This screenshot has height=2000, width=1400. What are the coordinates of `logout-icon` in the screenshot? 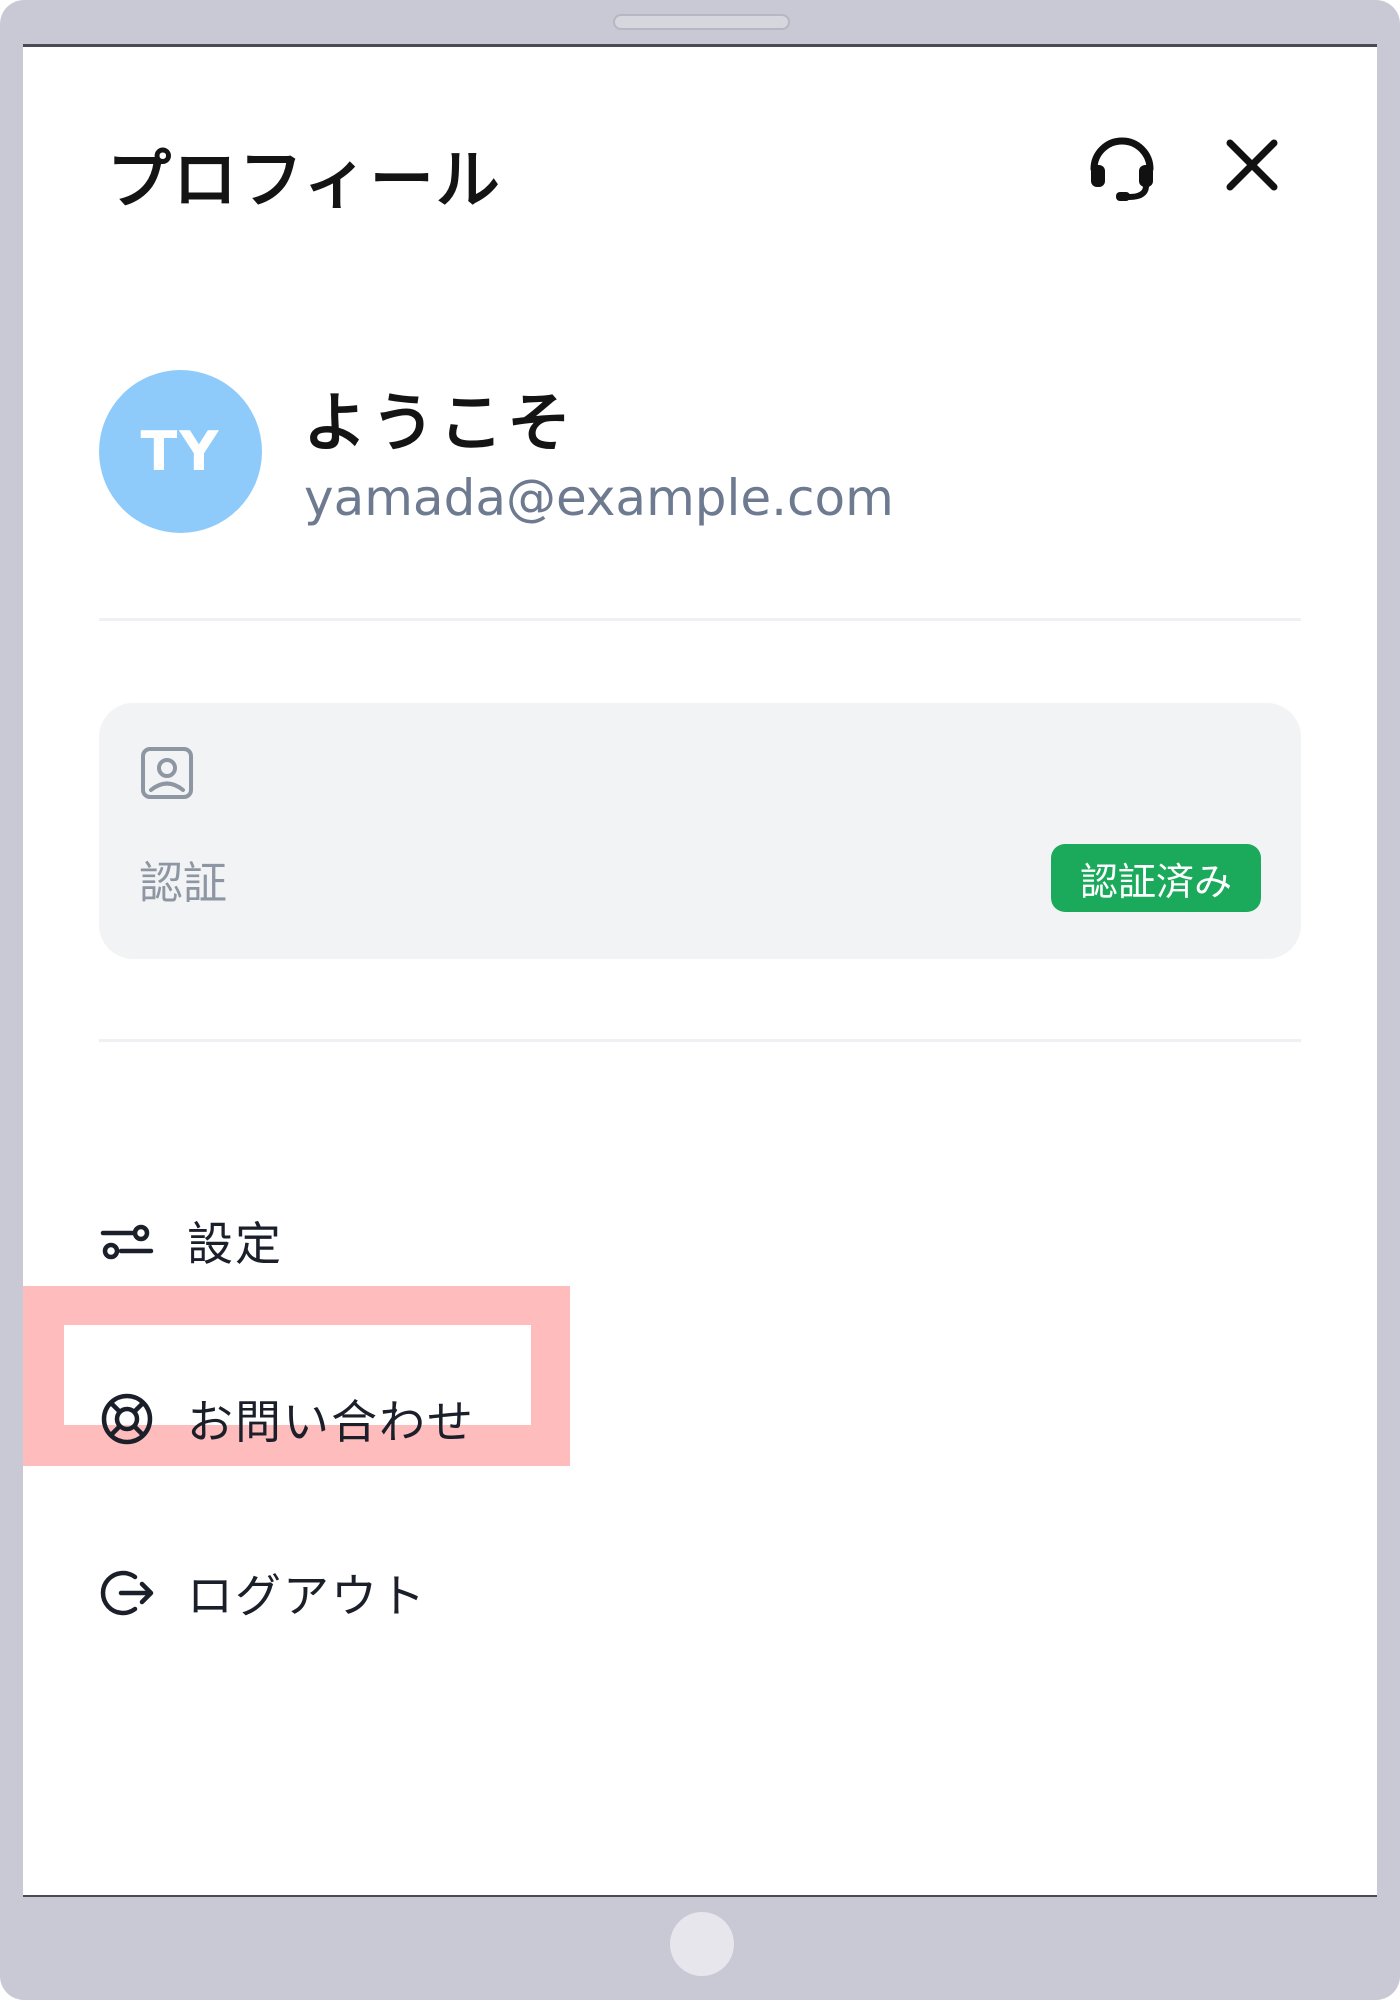 It's located at (127, 1593).